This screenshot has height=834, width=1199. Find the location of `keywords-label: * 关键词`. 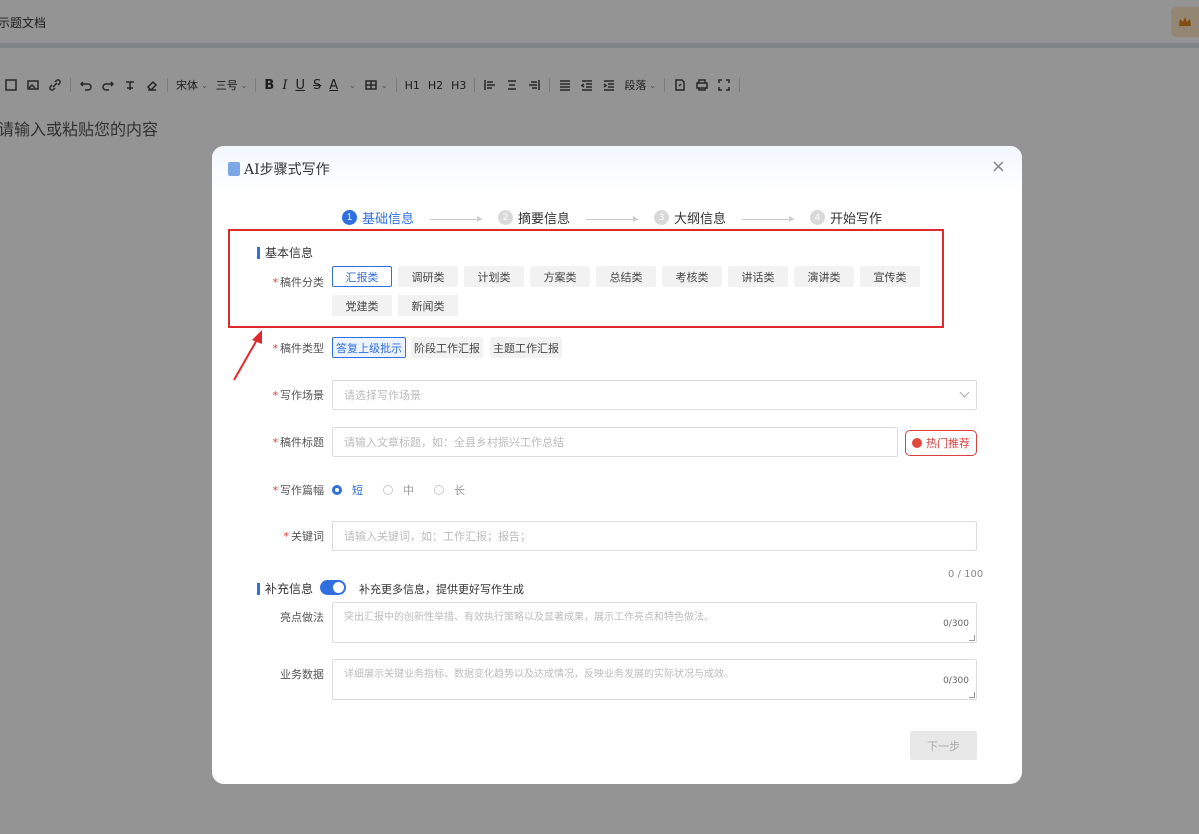

keywords-label: * 关键词 is located at coordinates (289, 536).